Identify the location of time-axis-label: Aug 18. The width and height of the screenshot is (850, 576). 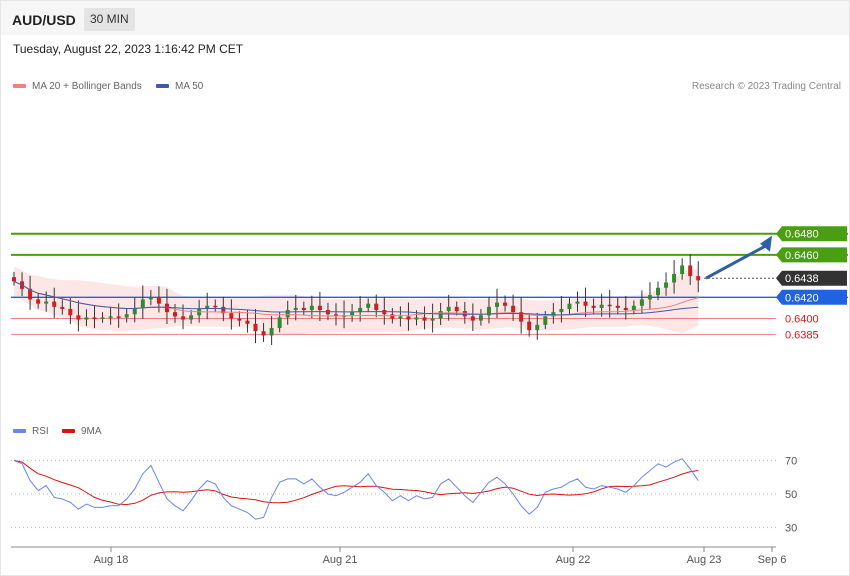
(111, 560).